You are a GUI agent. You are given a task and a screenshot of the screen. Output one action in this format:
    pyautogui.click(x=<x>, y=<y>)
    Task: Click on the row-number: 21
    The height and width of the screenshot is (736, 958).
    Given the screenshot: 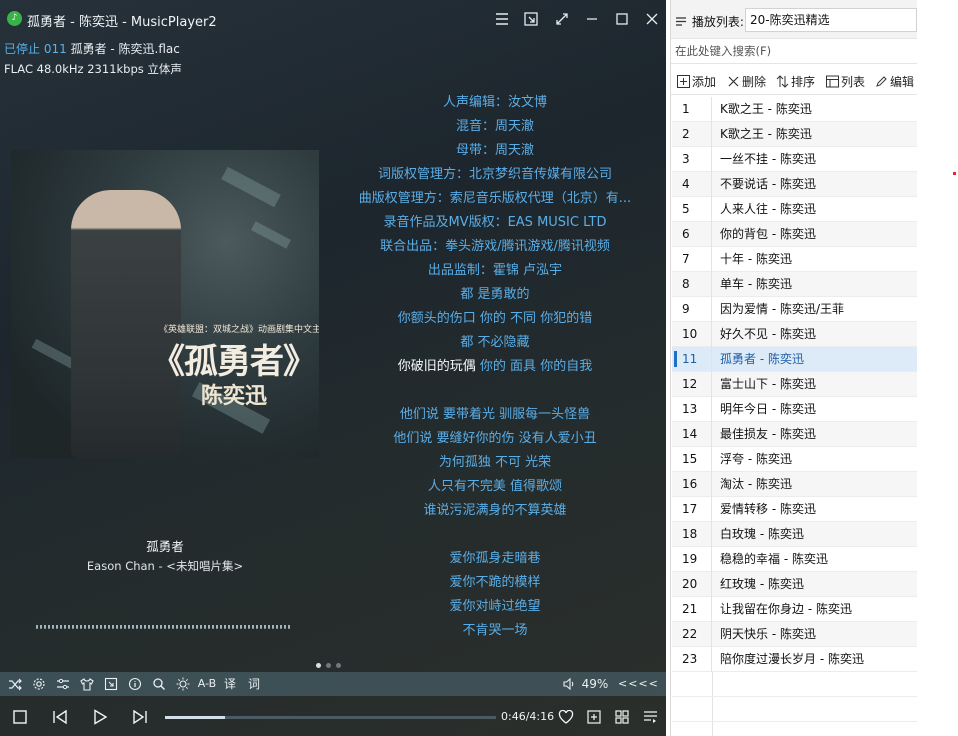 What is the action you would take?
    pyautogui.click(x=692, y=609)
    